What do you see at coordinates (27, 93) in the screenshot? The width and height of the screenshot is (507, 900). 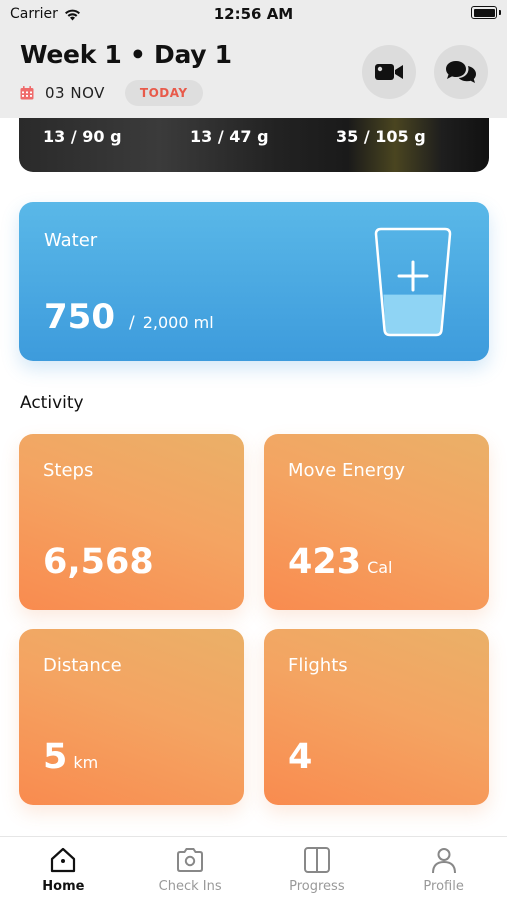 I see `calendar-icon` at bounding box center [27, 93].